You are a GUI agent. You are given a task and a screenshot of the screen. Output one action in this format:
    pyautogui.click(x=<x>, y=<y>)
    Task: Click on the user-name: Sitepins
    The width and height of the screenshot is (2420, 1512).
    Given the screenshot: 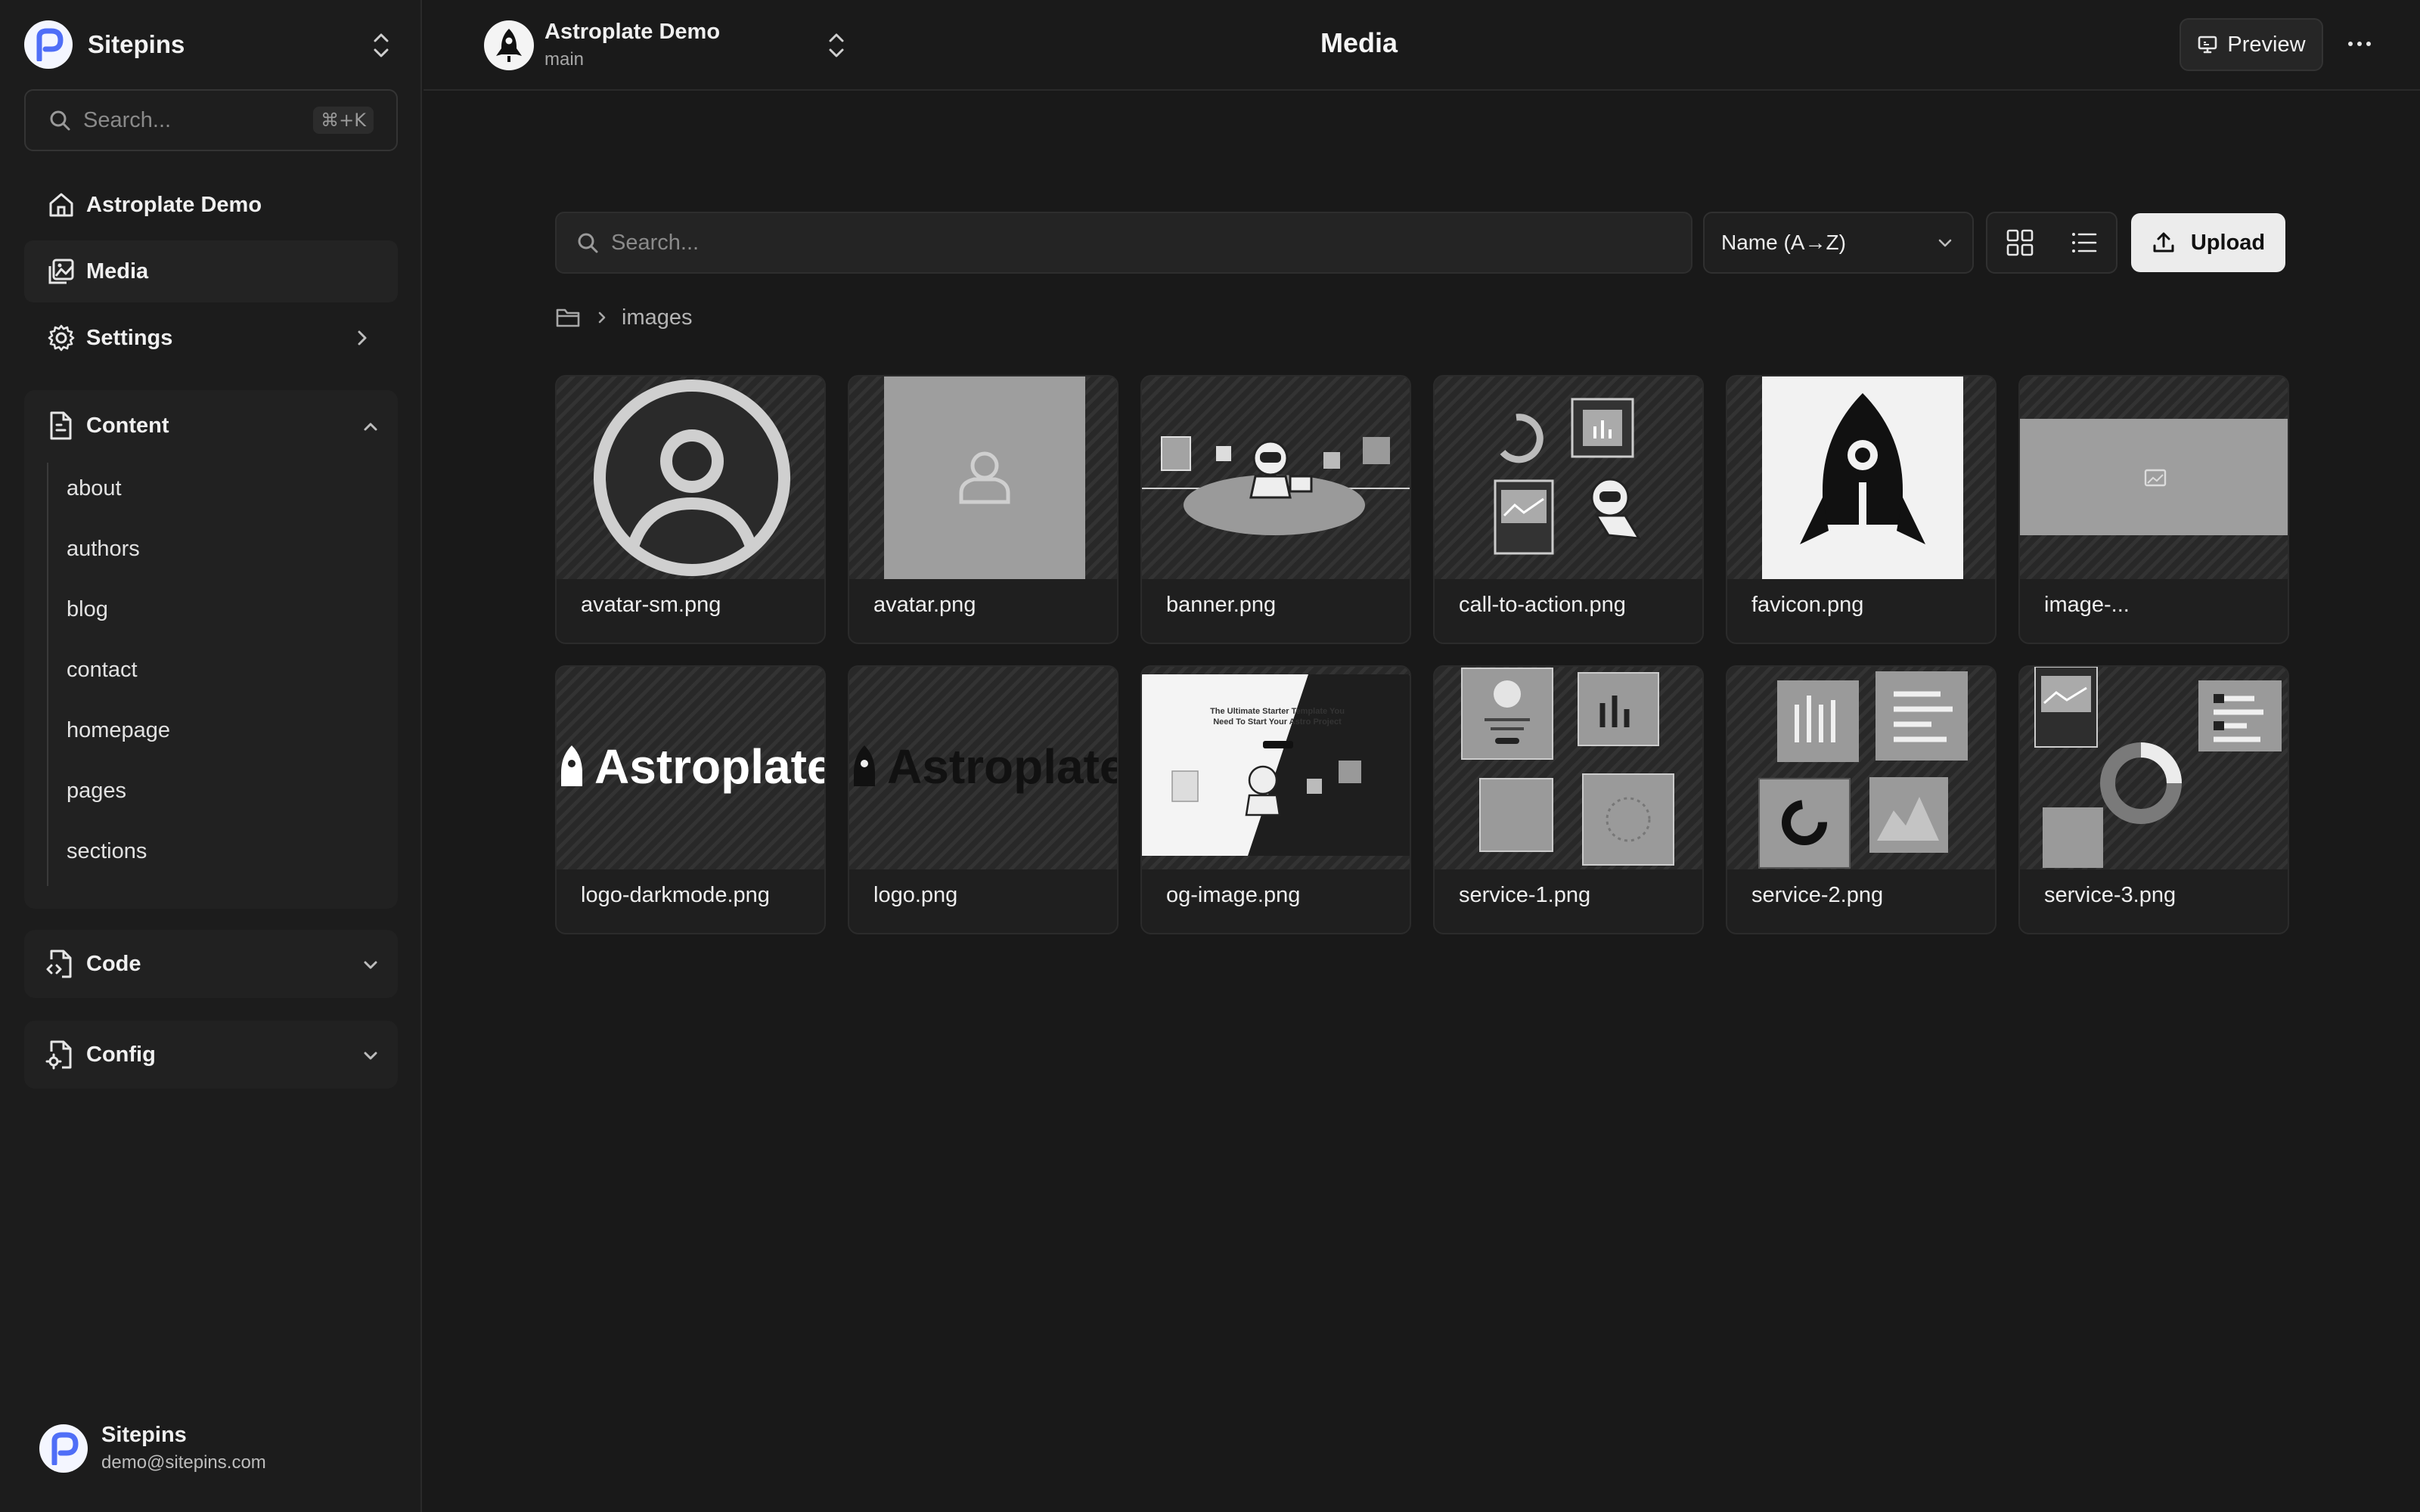 What is the action you would take?
    pyautogui.click(x=144, y=1435)
    